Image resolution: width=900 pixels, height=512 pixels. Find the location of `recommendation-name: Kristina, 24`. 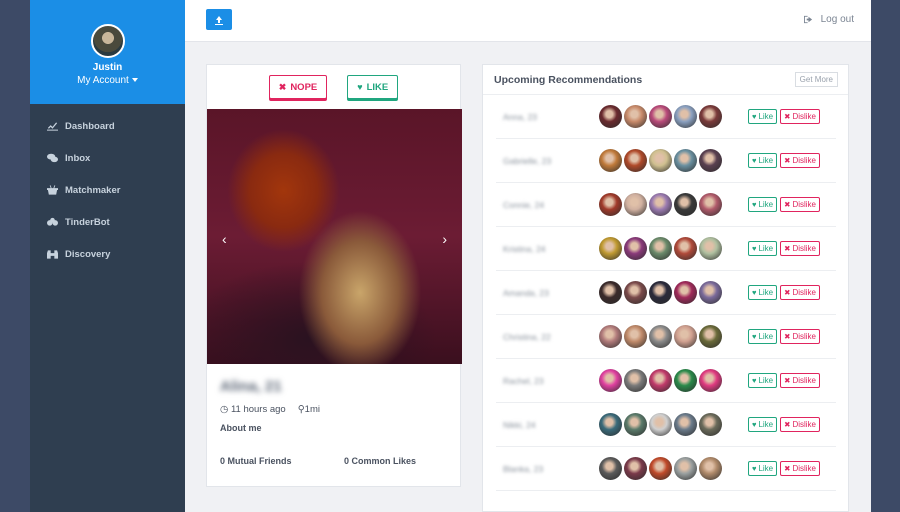

recommendation-name: Kristina, 24 is located at coordinates (524, 248).